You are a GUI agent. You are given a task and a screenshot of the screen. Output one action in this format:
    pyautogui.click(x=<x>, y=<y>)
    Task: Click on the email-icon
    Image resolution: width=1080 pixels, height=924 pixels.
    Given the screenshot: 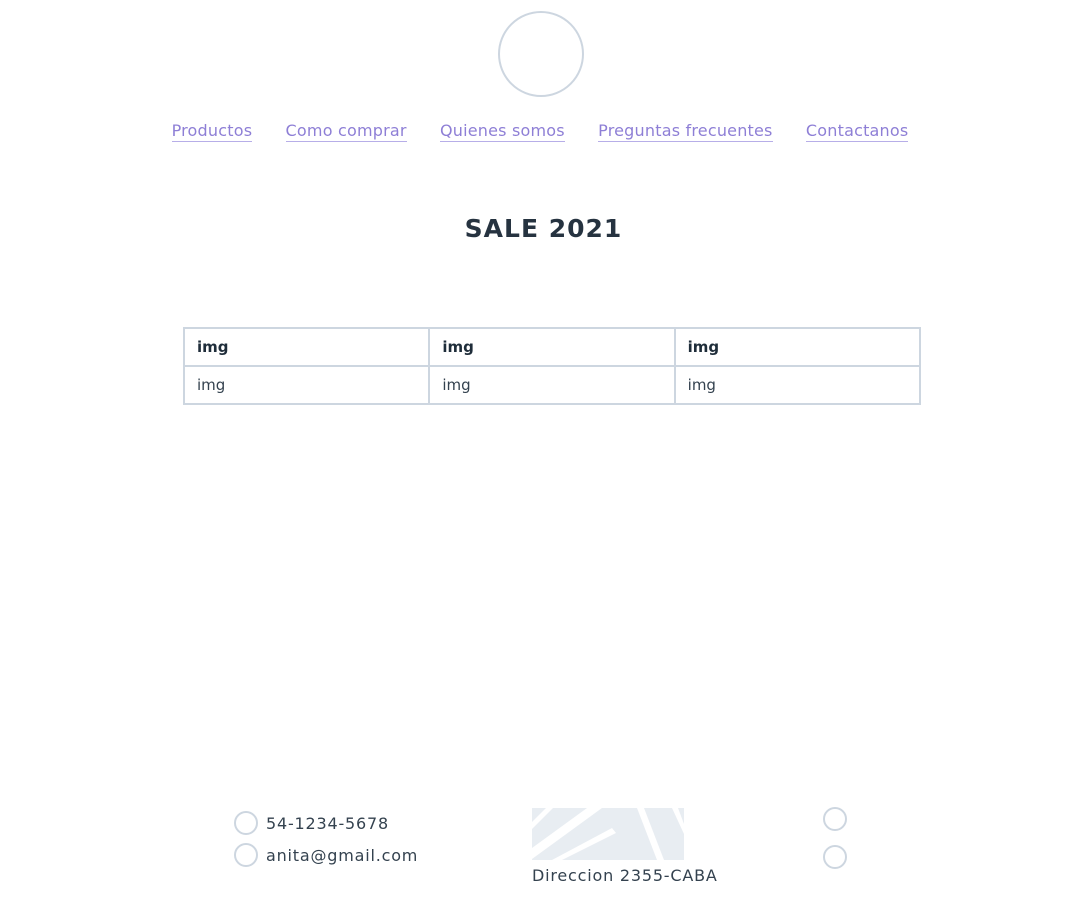 What is the action you would take?
    pyautogui.click(x=246, y=855)
    